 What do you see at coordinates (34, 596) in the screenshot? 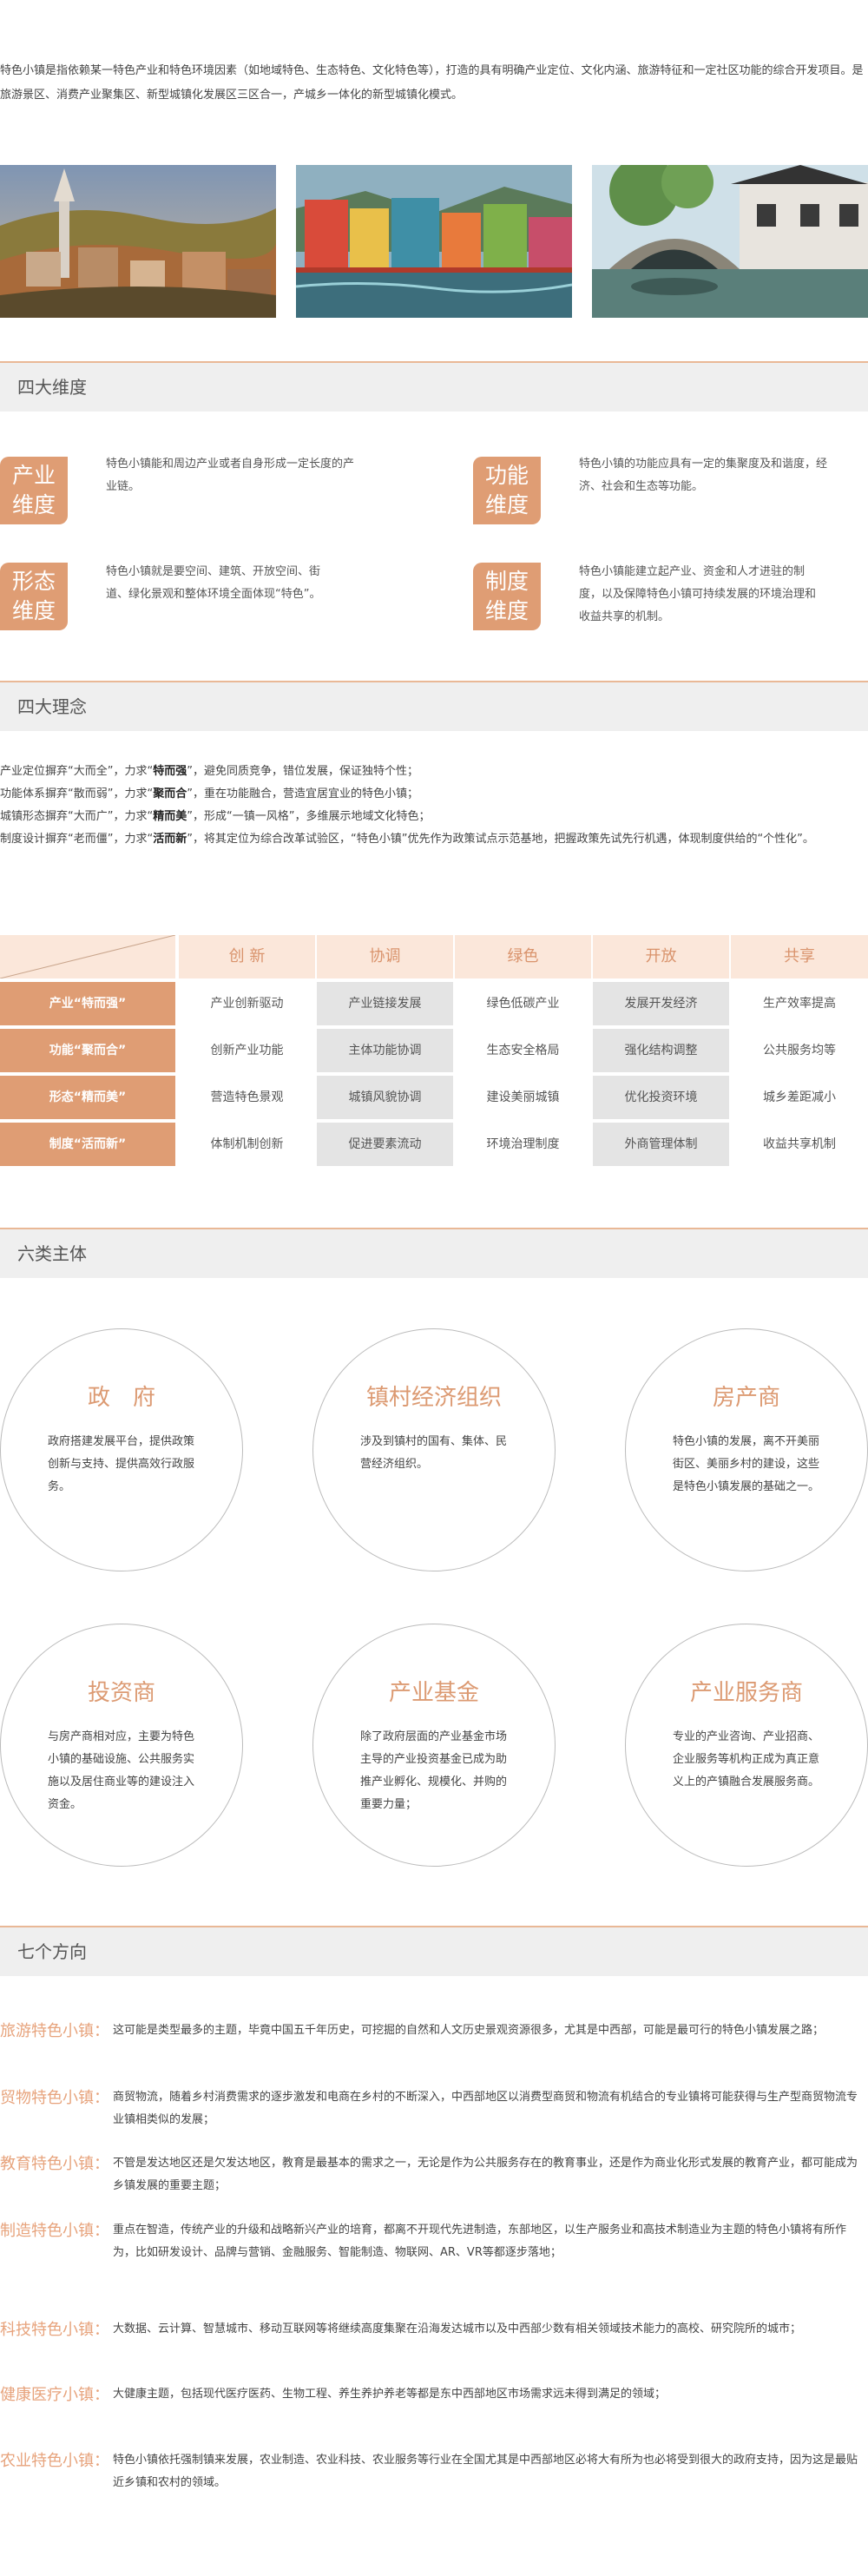
I see `dimension-badge-form: 形态 维度` at bounding box center [34, 596].